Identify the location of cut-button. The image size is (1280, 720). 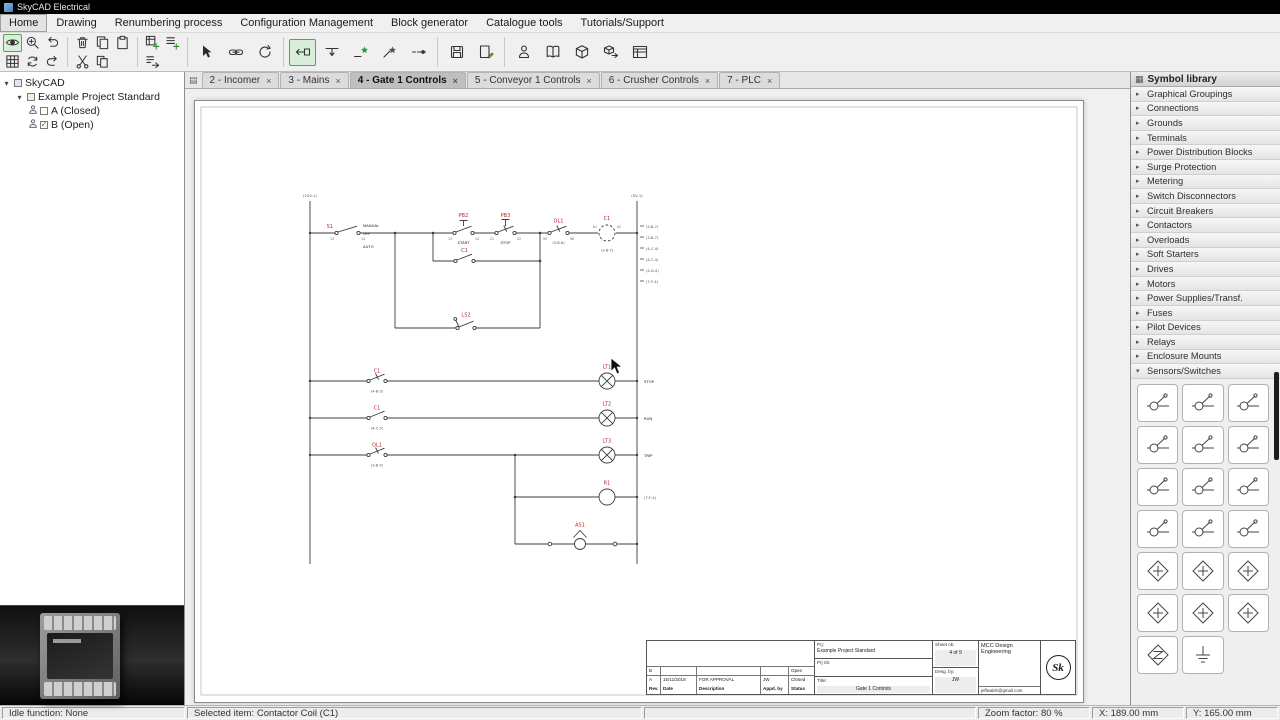
(82, 62).